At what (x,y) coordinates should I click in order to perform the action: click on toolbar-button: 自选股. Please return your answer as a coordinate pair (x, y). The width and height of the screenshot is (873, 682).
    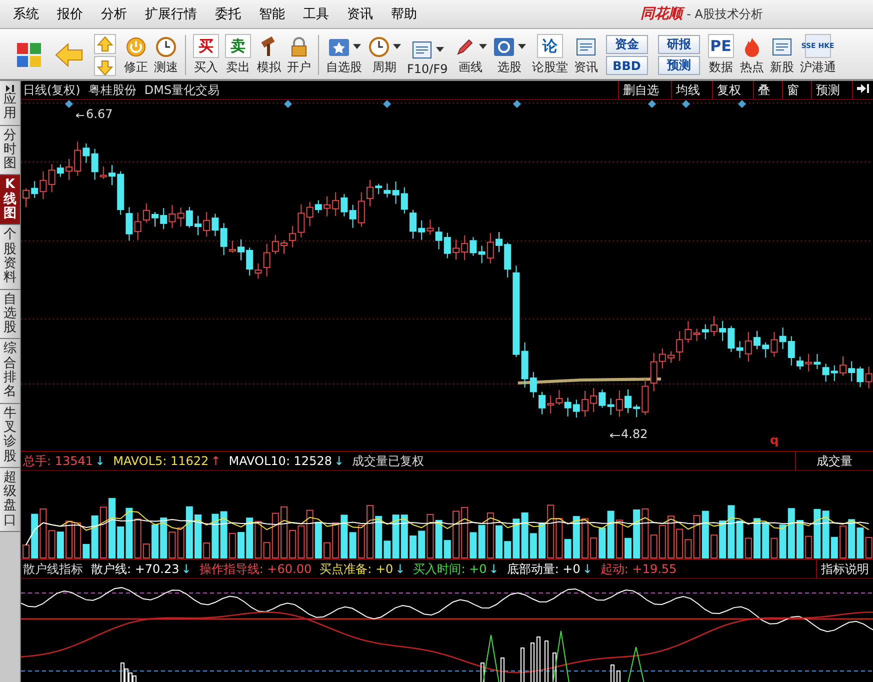
    Looking at the image, I should click on (344, 55).